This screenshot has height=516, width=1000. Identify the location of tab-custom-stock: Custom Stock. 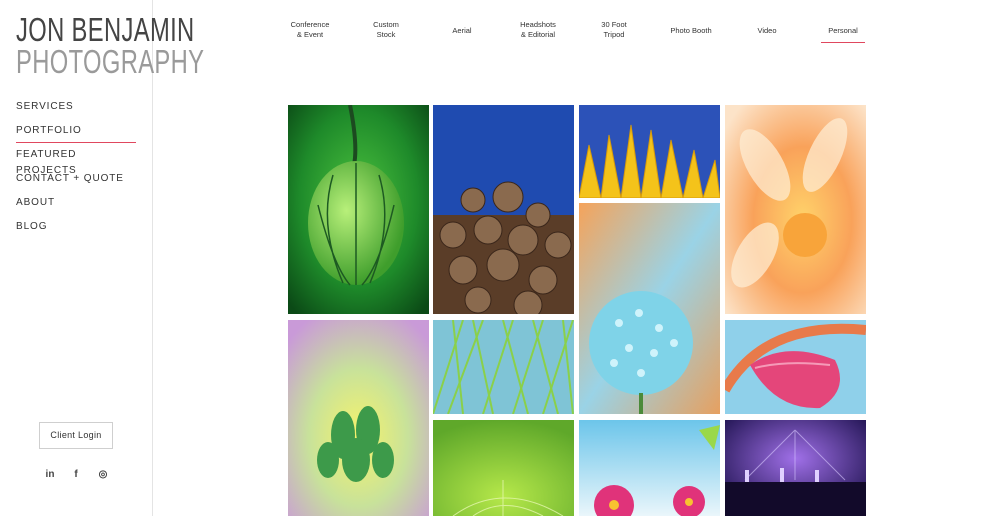
(386, 30).